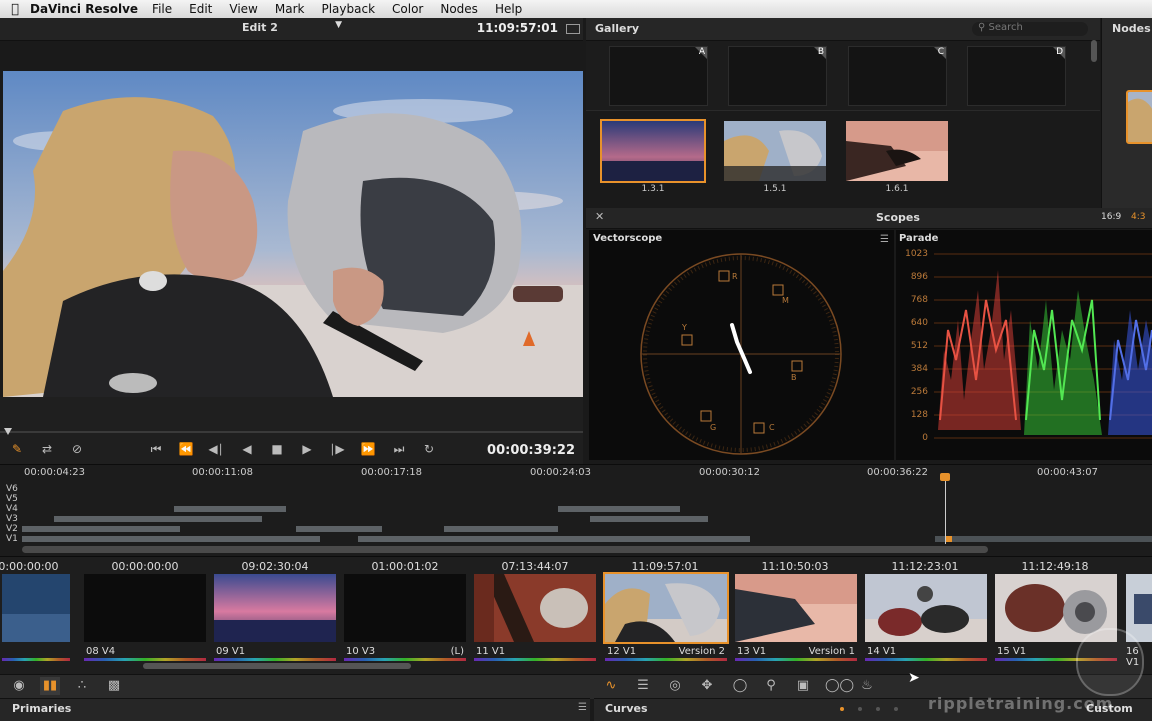 This screenshot has height=721, width=1152. I want to click on chevron-down-icon: ▼, so click(338, 25).